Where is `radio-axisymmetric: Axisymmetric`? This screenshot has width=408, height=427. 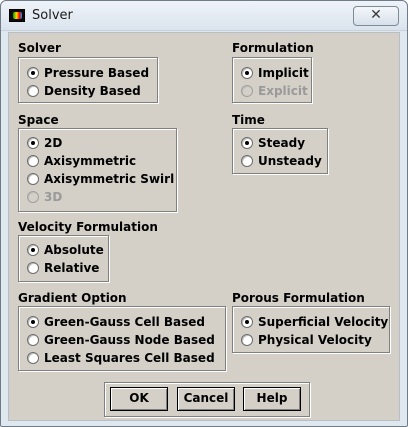
radio-axisymmetric: Axisymmetric is located at coordinates (81, 161).